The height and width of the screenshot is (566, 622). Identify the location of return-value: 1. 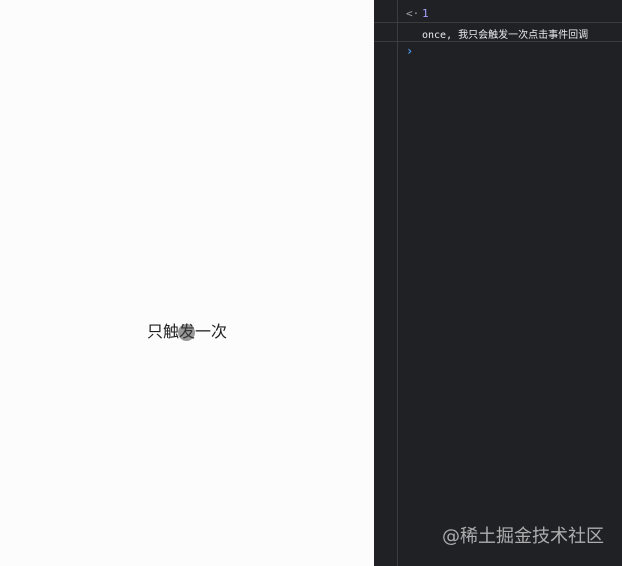
(425, 13).